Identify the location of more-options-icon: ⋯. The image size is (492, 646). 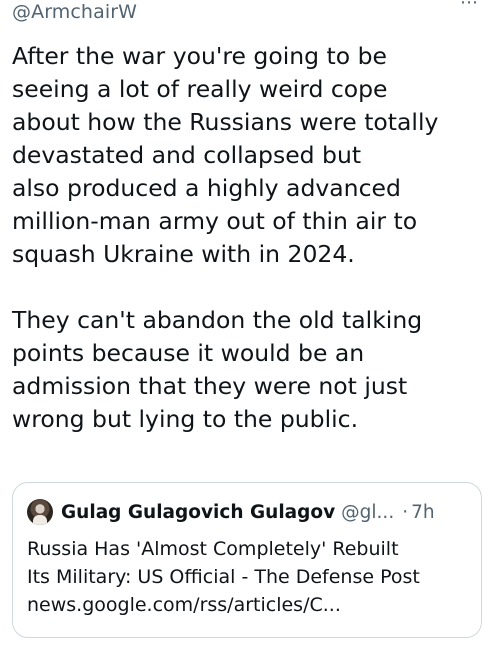
(469, 6).